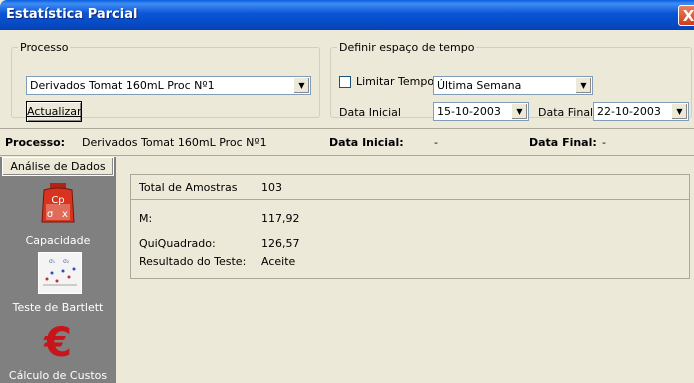  Describe the element at coordinates (345, 82) in the screenshot. I see `limit-time-checkbox` at that location.